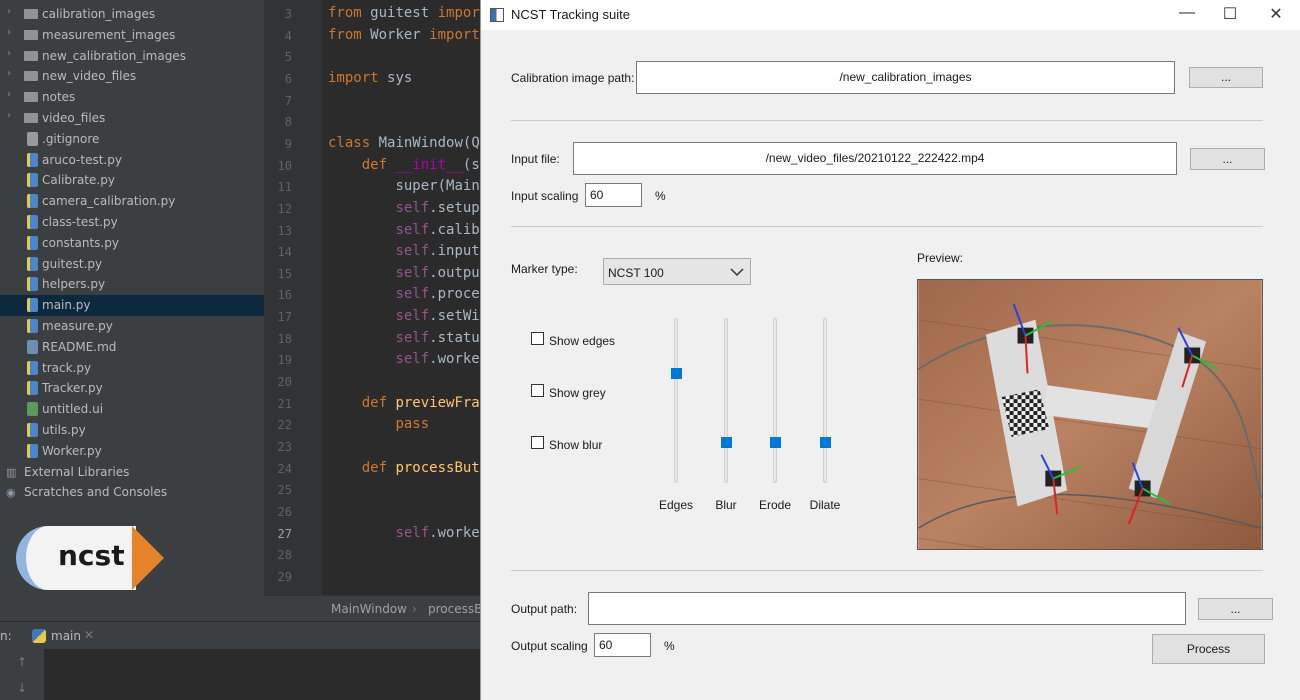 The image size is (1300, 700). What do you see at coordinates (132, 347) in the screenshot?
I see `tree-item: README.md` at bounding box center [132, 347].